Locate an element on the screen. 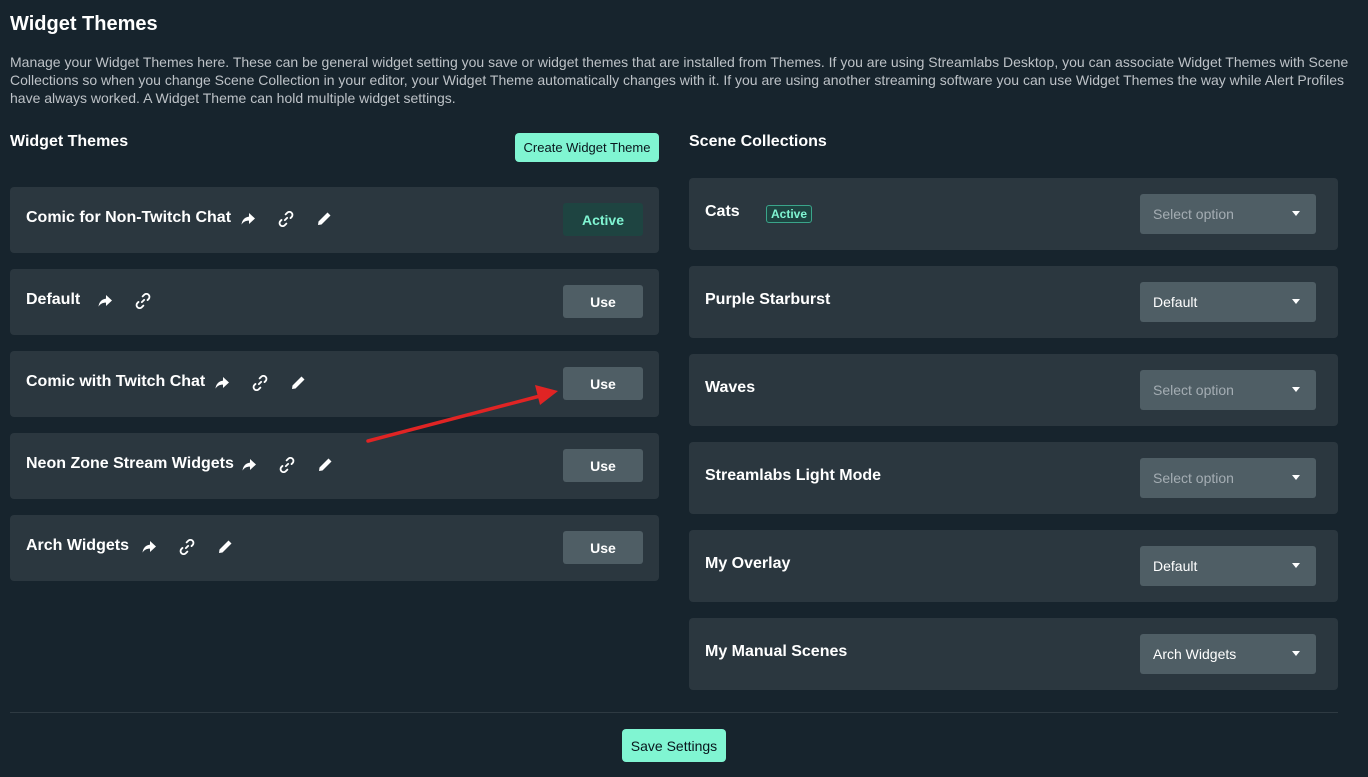 This screenshot has width=1368, height=777. theme-card-arch-widgets: Arch Widgets Use is located at coordinates (334, 548).